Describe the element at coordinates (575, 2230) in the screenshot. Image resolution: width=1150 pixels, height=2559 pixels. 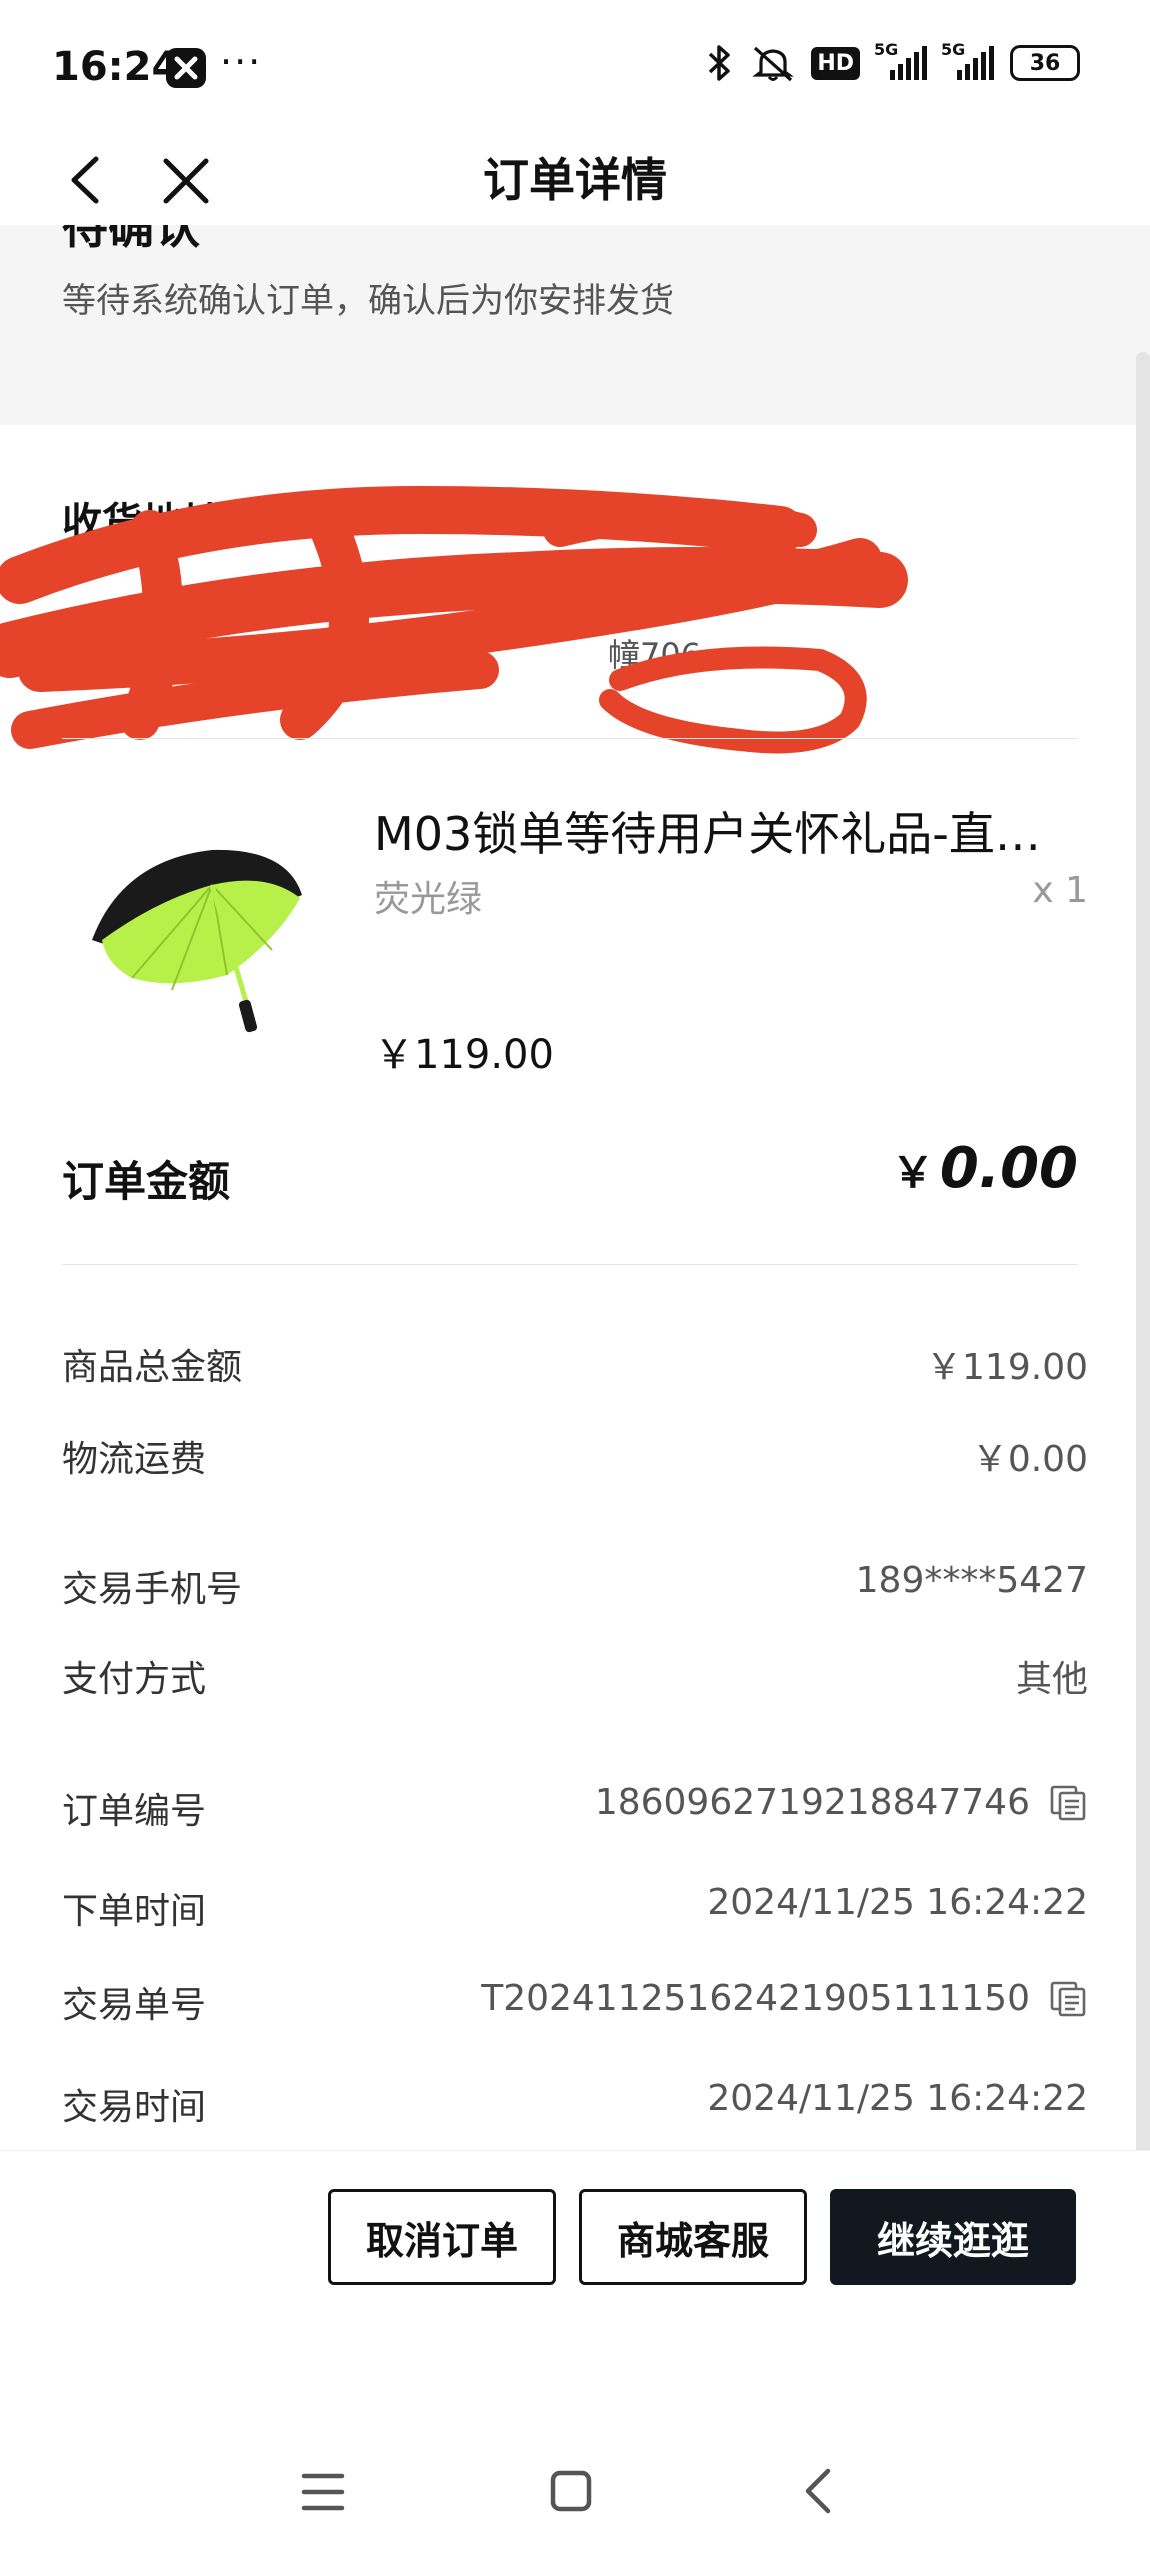
I see `action-bar: 取消订单 商城客服 继续逛逛` at that location.